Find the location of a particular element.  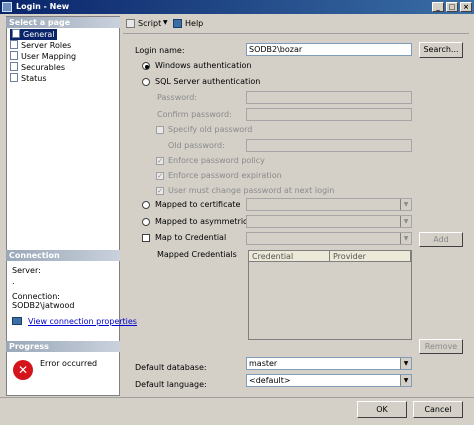

login-name-label: Login name: is located at coordinates (160, 50).